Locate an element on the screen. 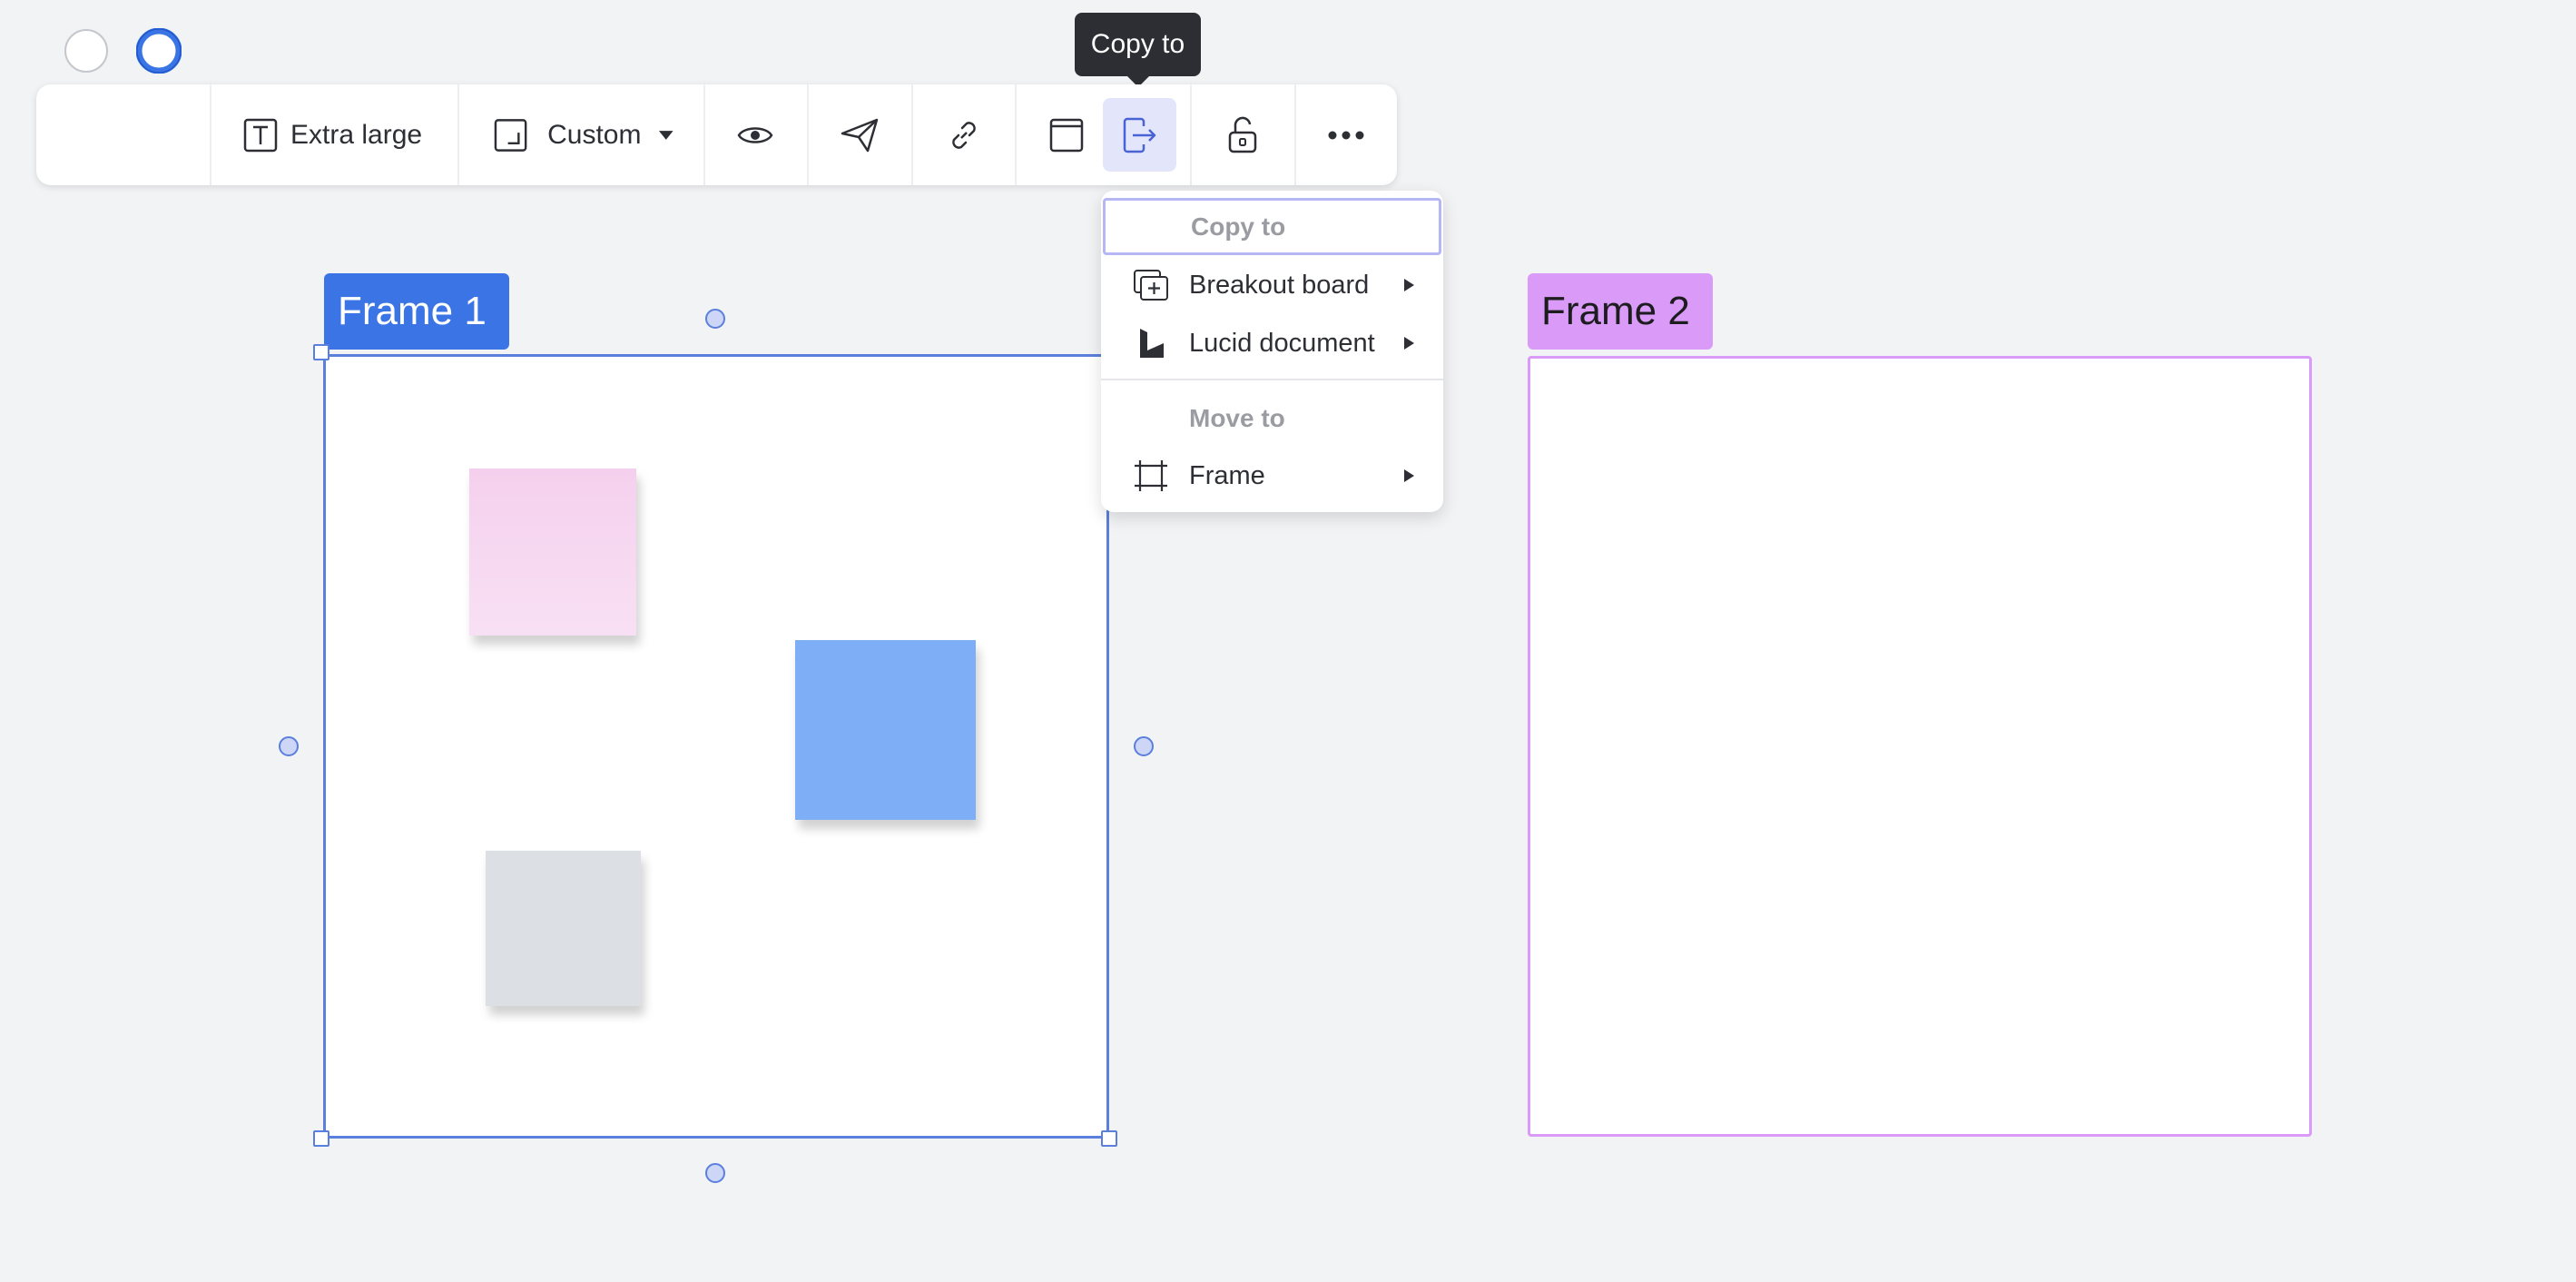  menu-item-lucid-document: Lucid document is located at coordinates (1272, 343).